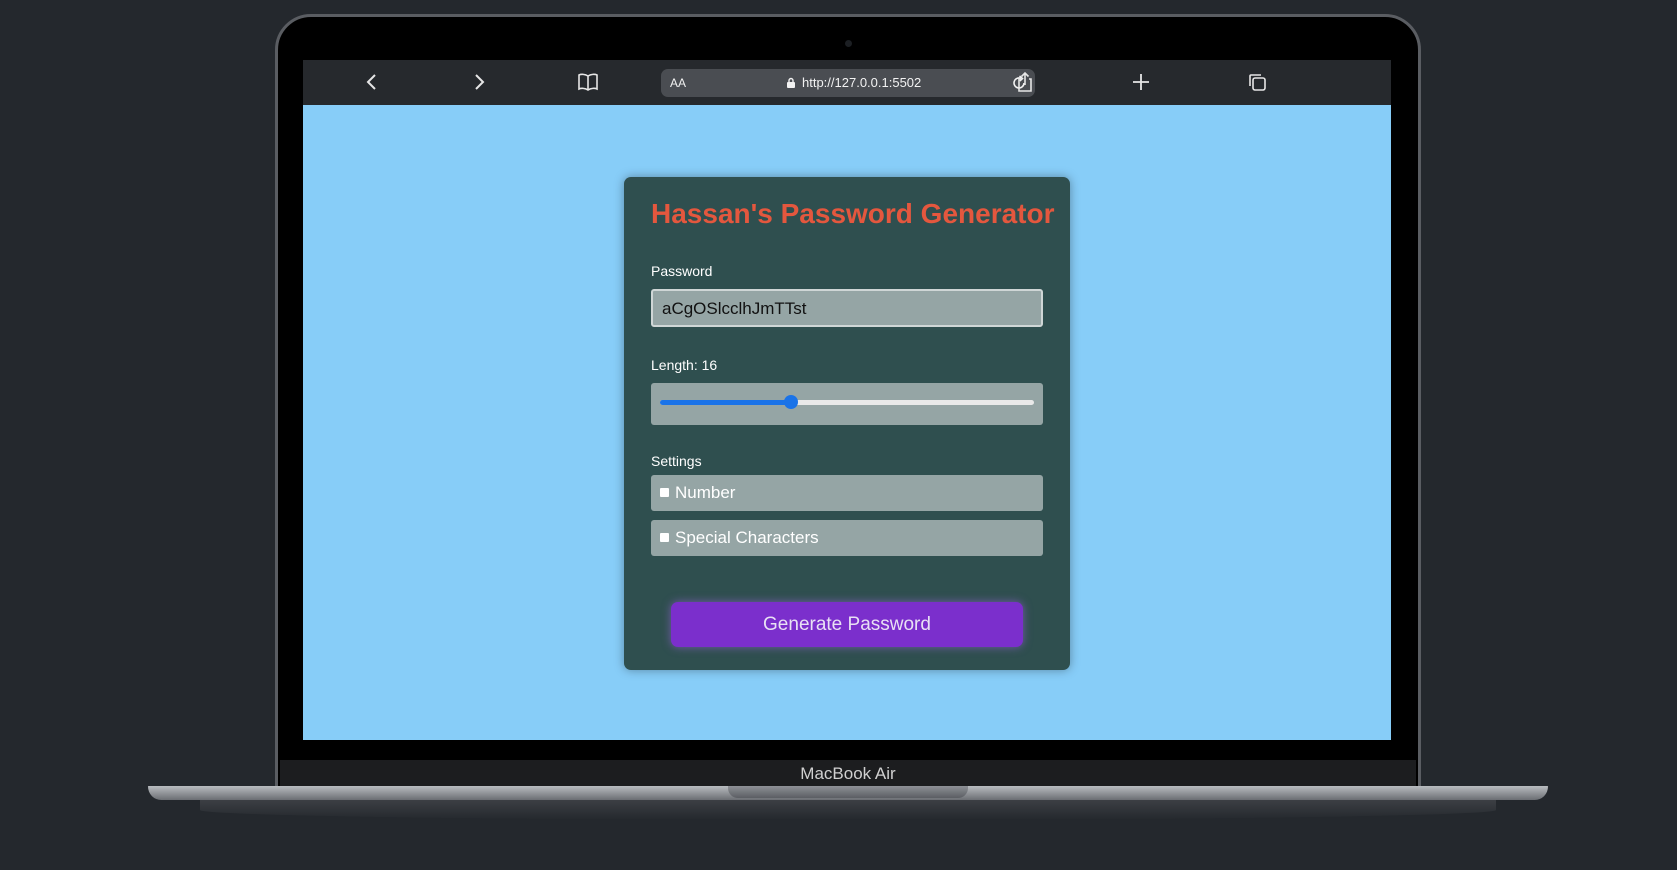 This screenshot has width=1677, height=870. What do you see at coordinates (790, 402) in the screenshot?
I see `length-slider-thumb` at bounding box center [790, 402].